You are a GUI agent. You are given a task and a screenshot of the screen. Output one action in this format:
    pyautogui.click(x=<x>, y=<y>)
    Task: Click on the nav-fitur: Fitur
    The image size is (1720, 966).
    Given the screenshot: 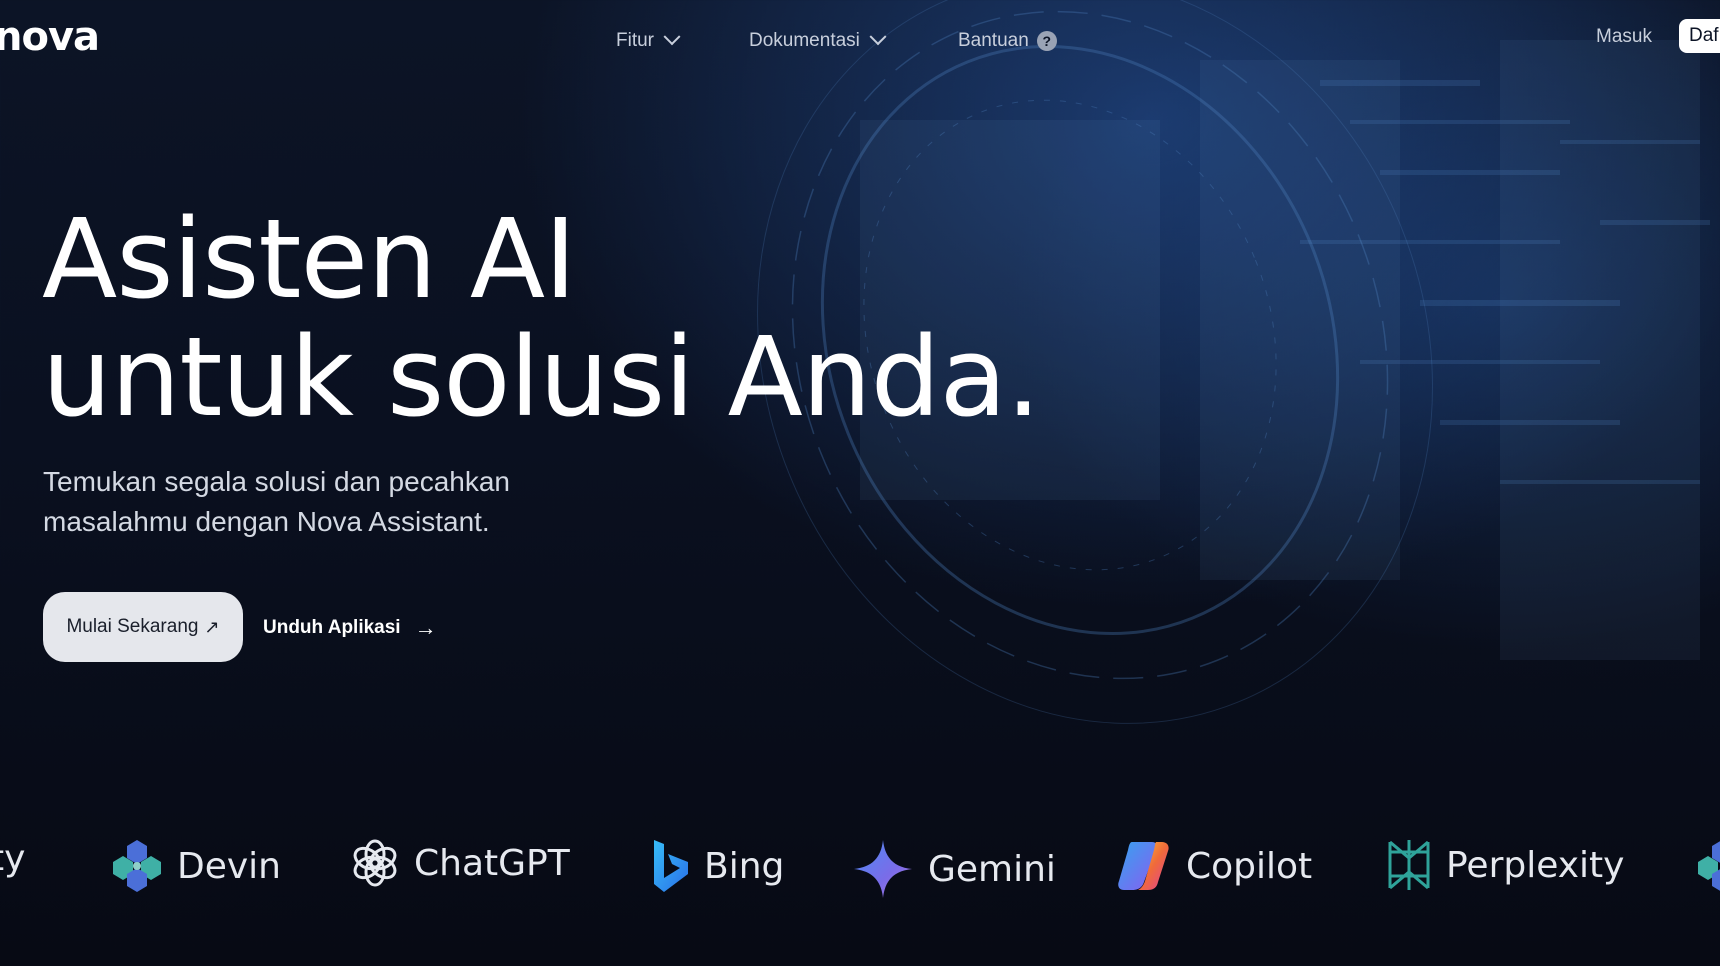 What is the action you would take?
    pyautogui.click(x=648, y=40)
    